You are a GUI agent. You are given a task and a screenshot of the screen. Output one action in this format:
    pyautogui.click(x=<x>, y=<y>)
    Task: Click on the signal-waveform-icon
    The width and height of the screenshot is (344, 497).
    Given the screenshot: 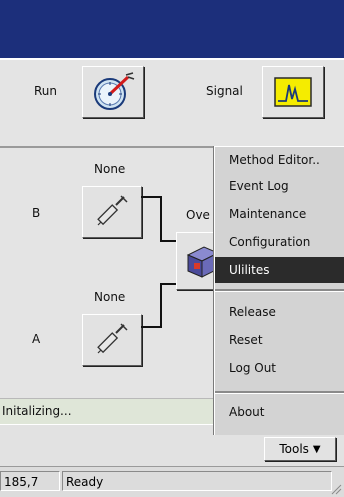 What is the action you would take?
    pyautogui.click(x=293, y=92)
    